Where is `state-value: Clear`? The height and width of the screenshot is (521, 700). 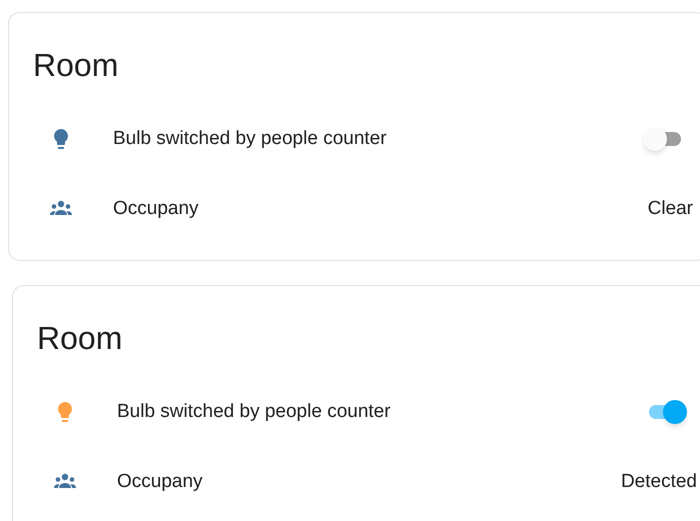 state-value: Clear is located at coordinates (670, 208).